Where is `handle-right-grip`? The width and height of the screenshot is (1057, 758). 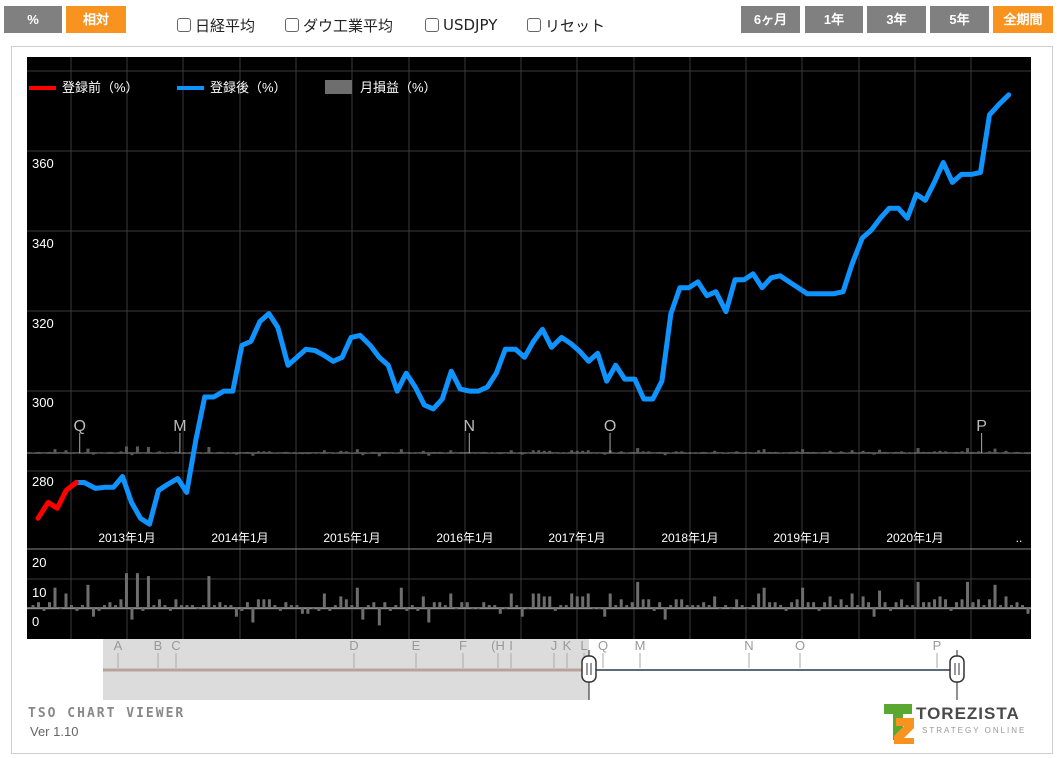 handle-right-grip is located at coordinates (957, 669).